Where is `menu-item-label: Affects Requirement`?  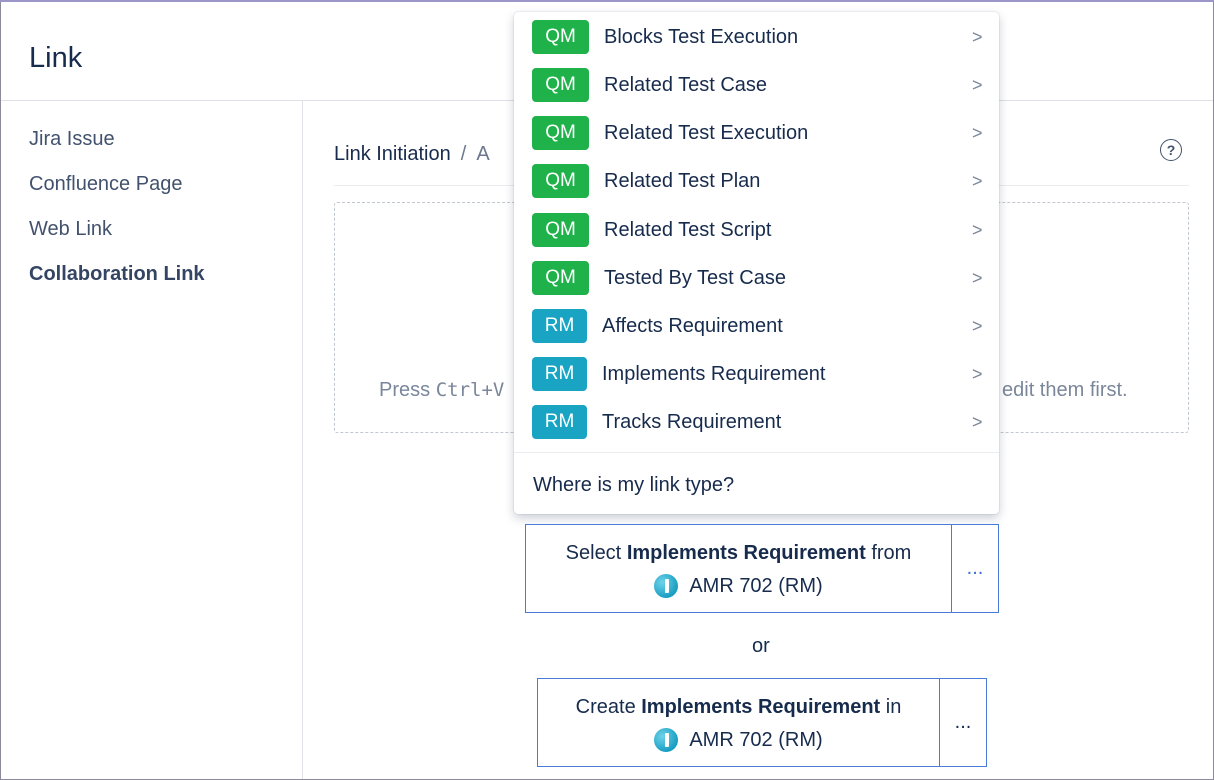 menu-item-label: Affects Requirement is located at coordinates (692, 326).